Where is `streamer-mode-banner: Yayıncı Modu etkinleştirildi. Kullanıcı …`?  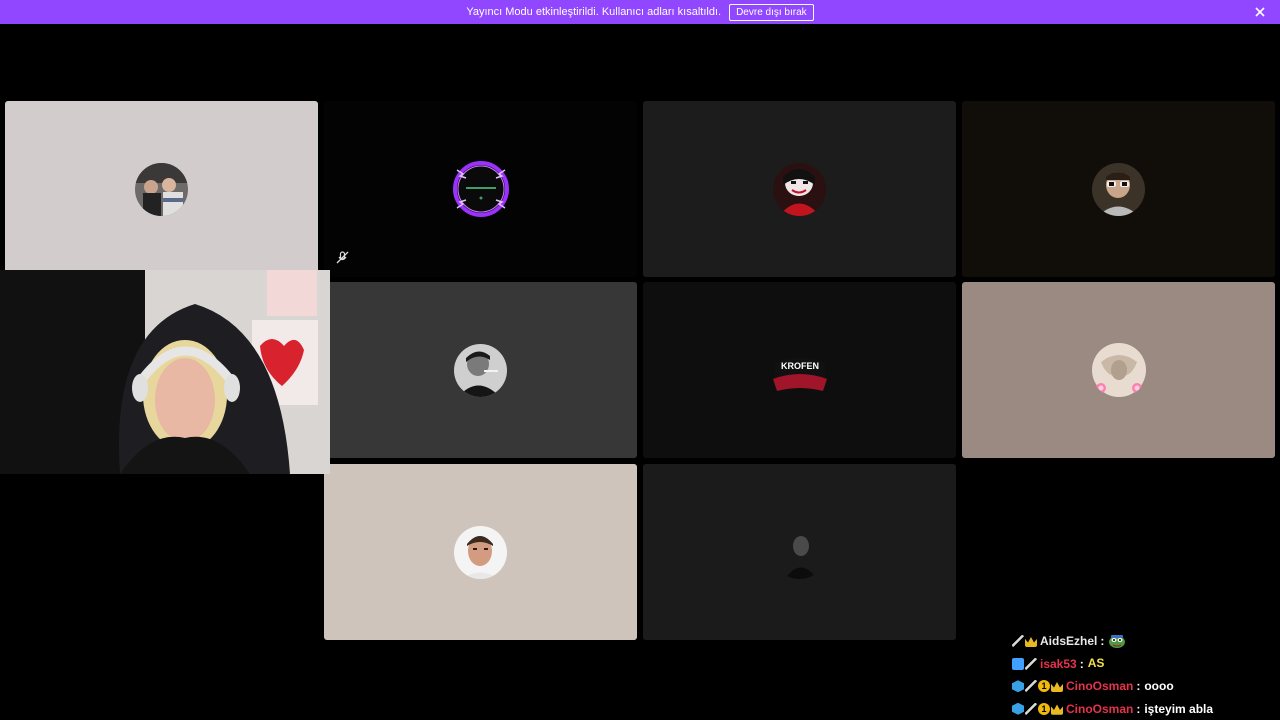 streamer-mode-banner: Yayıncı Modu etkinleştirildi. Kullanıcı … is located at coordinates (640, 12).